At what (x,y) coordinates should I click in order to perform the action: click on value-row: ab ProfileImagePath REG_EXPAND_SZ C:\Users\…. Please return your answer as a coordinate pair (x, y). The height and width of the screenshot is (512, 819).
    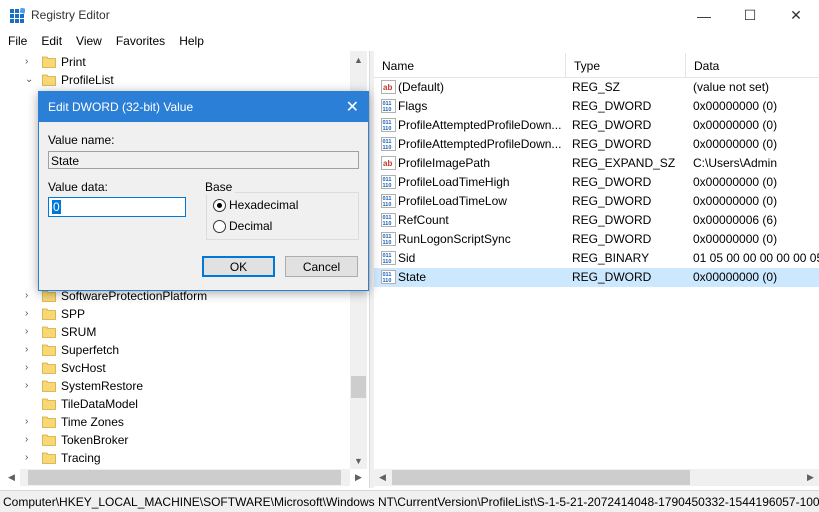
    Looking at the image, I should click on (596, 163).